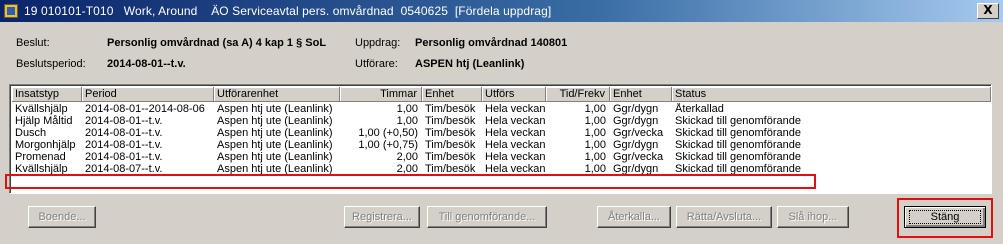 This screenshot has height=244, width=1003. What do you see at coordinates (148, 94) in the screenshot?
I see `column-header-period: Period` at bounding box center [148, 94].